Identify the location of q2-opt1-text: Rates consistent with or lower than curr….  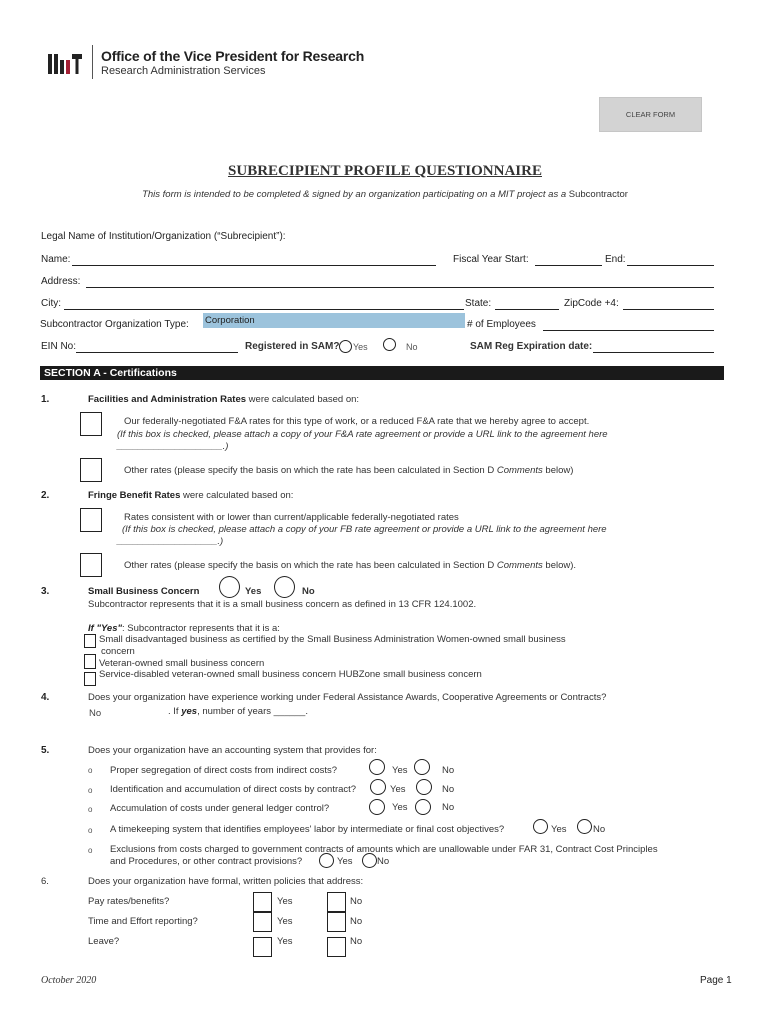
(291, 517).